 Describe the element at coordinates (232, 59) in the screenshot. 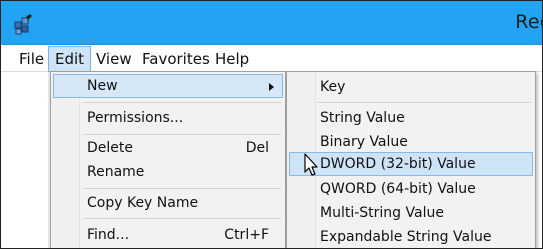

I see `menu-help: Help` at that location.